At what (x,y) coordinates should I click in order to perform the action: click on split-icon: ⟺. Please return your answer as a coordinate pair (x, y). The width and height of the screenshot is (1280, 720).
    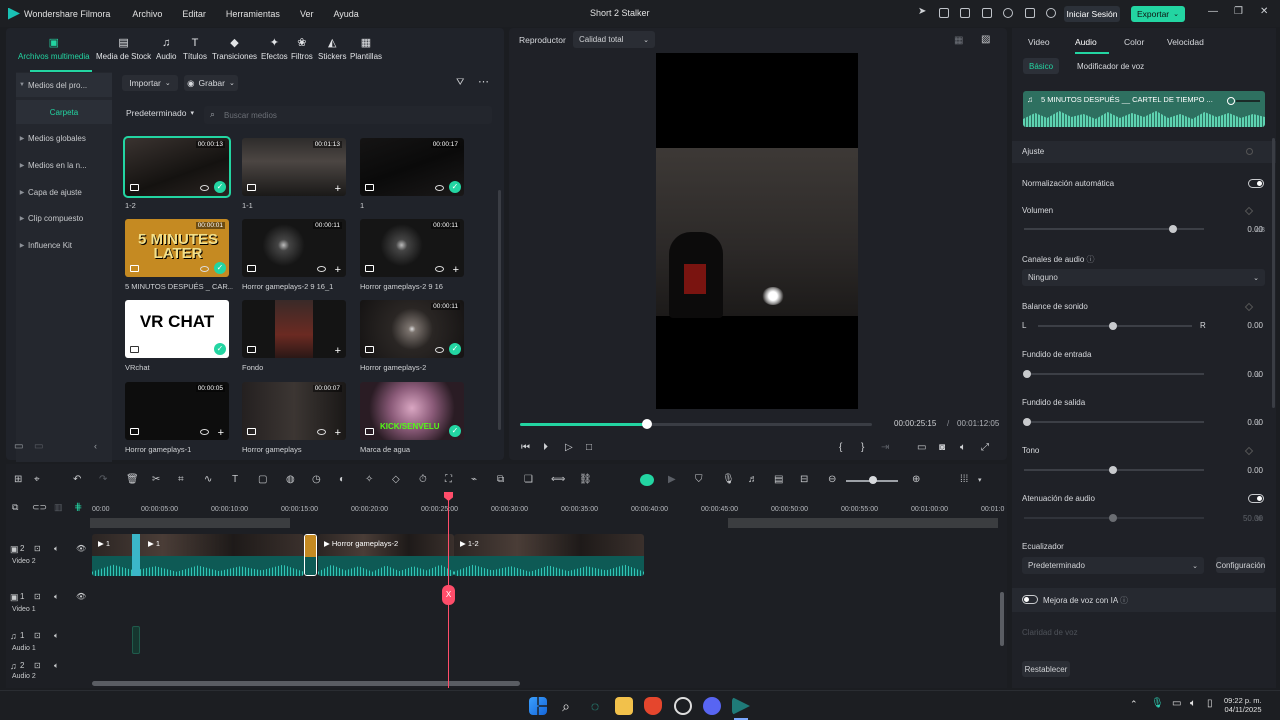
    Looking at the image, I should click on (558, 479).